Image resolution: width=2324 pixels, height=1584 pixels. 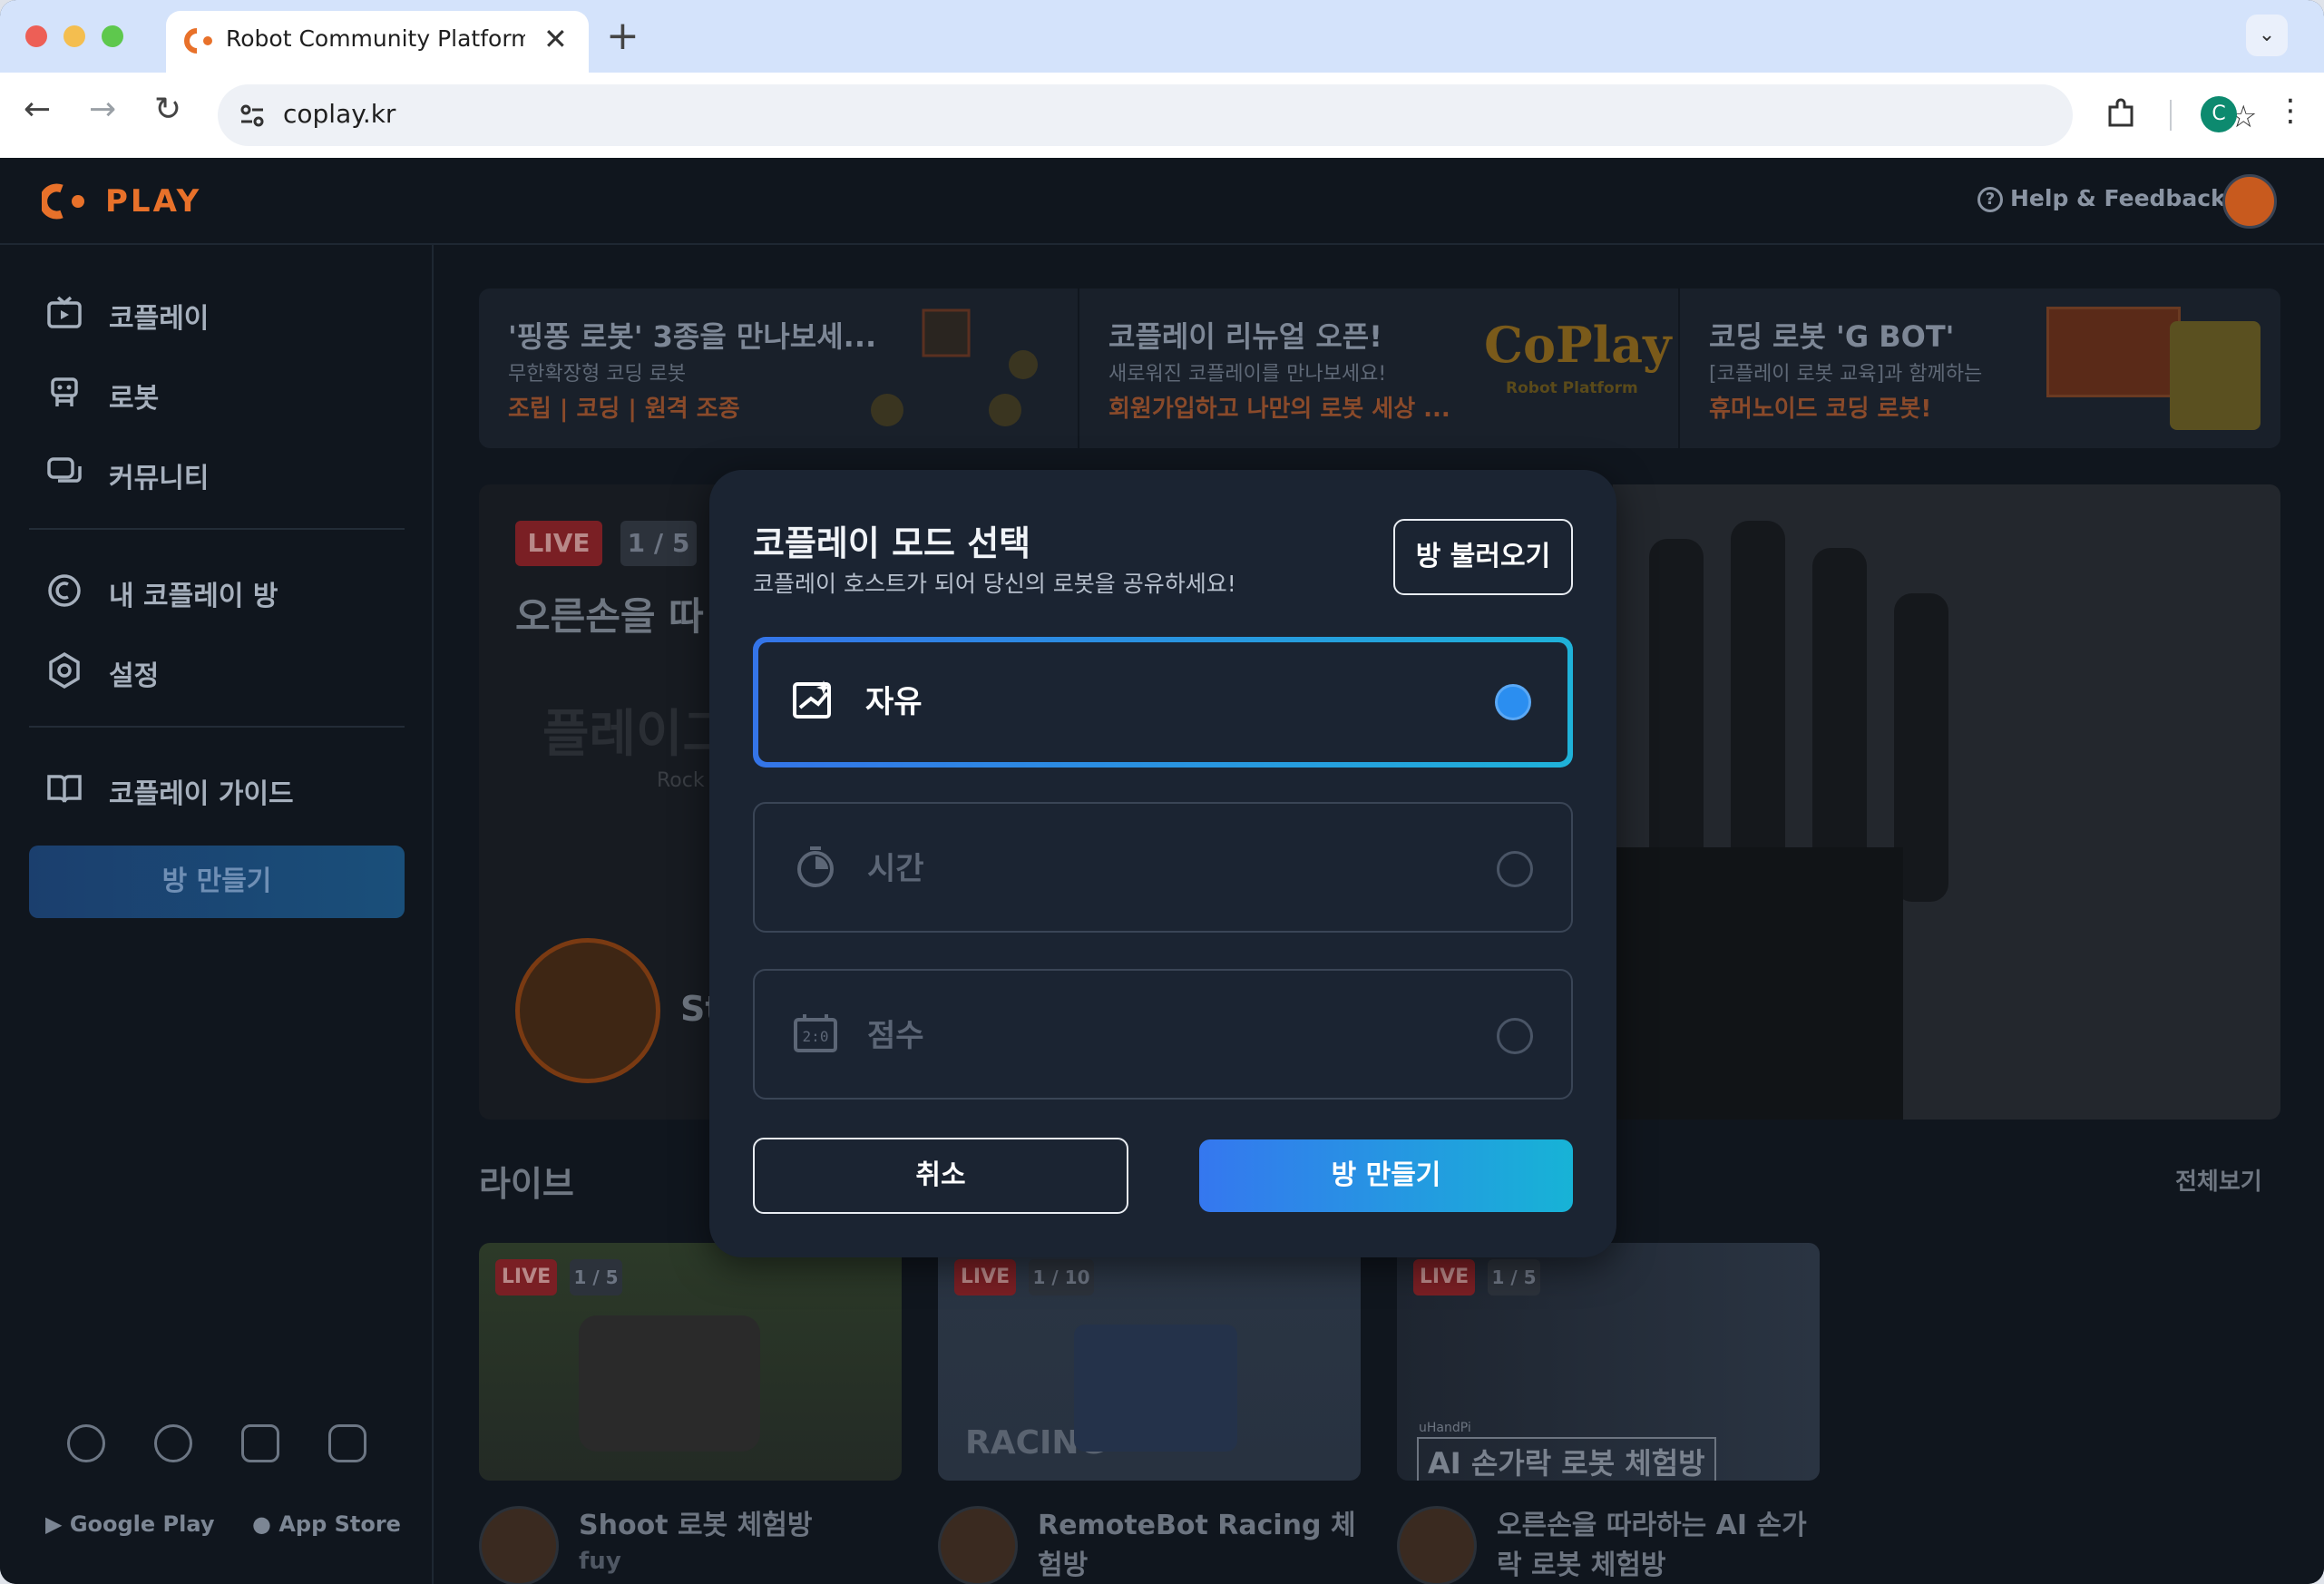 I want to click on youtube-icon, so click(x=260, y=1443).